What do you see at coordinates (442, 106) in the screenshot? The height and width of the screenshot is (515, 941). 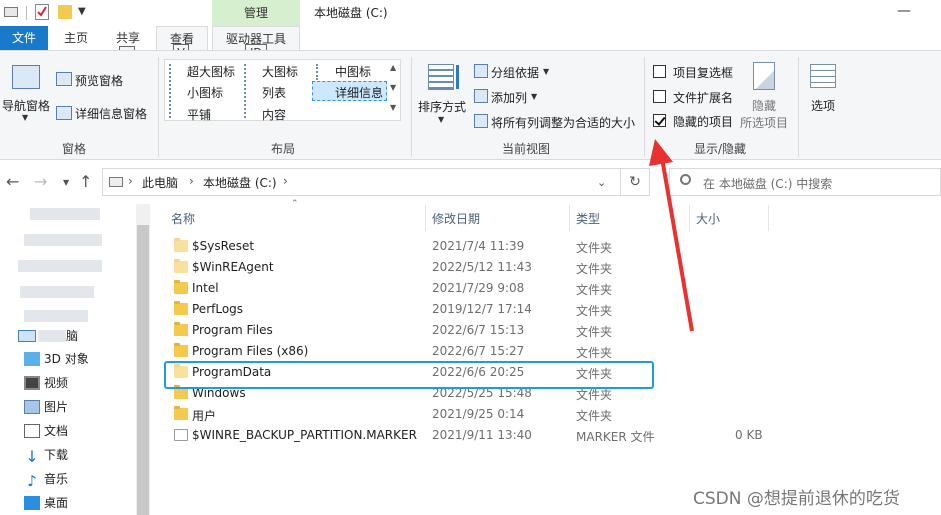 I see `sort-by-button: 排序方式` at bounding box center [442, 106].